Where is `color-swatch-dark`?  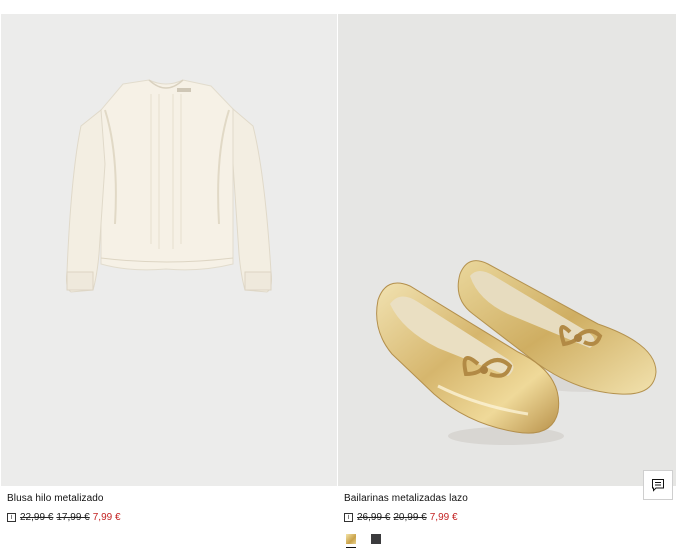 color-swatch-dark is located at coordinates (376, 539).